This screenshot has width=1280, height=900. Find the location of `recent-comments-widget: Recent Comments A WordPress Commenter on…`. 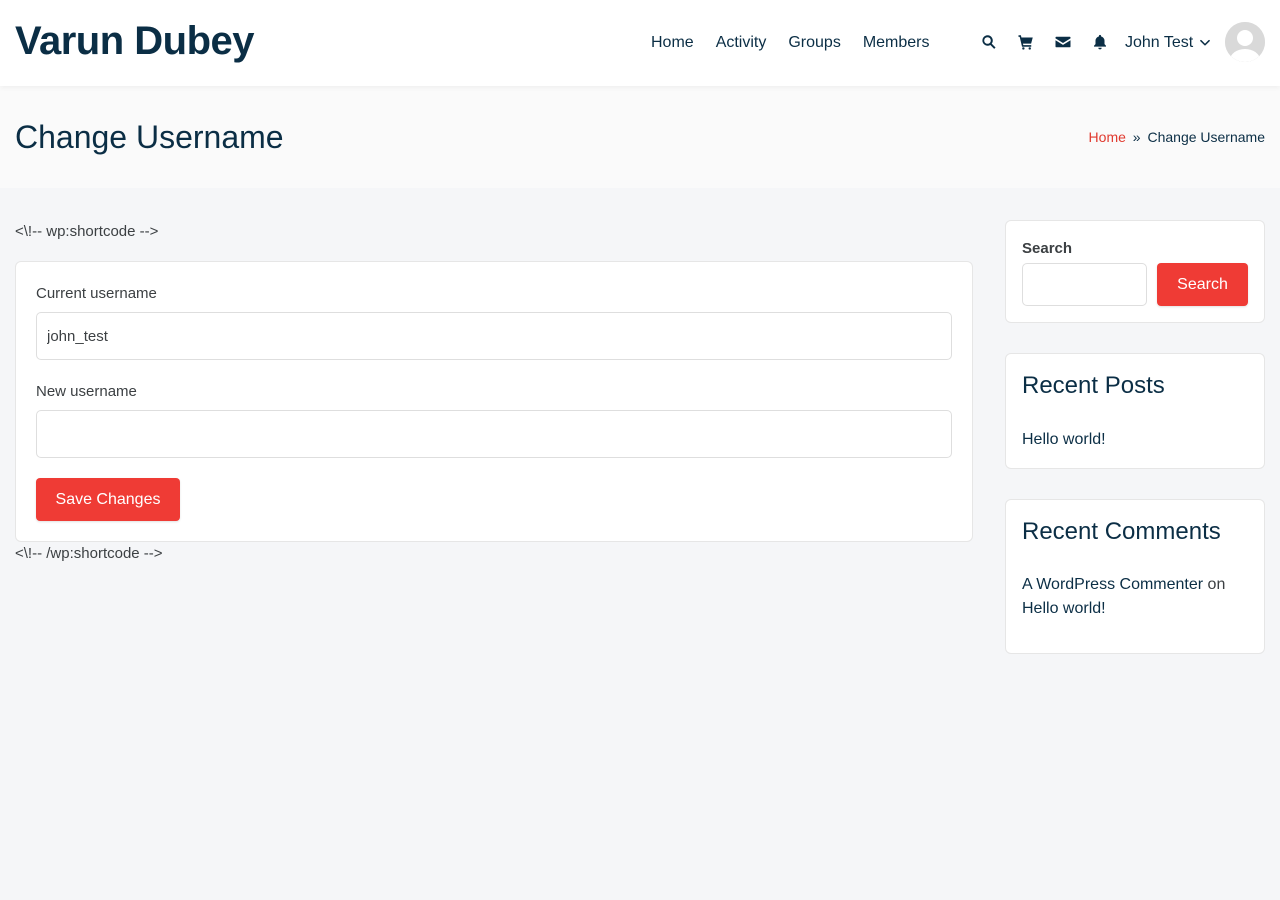

recent-comments-widget: Recent Comments A WordPress Commenter on… is located at coordinates (1135, 576).